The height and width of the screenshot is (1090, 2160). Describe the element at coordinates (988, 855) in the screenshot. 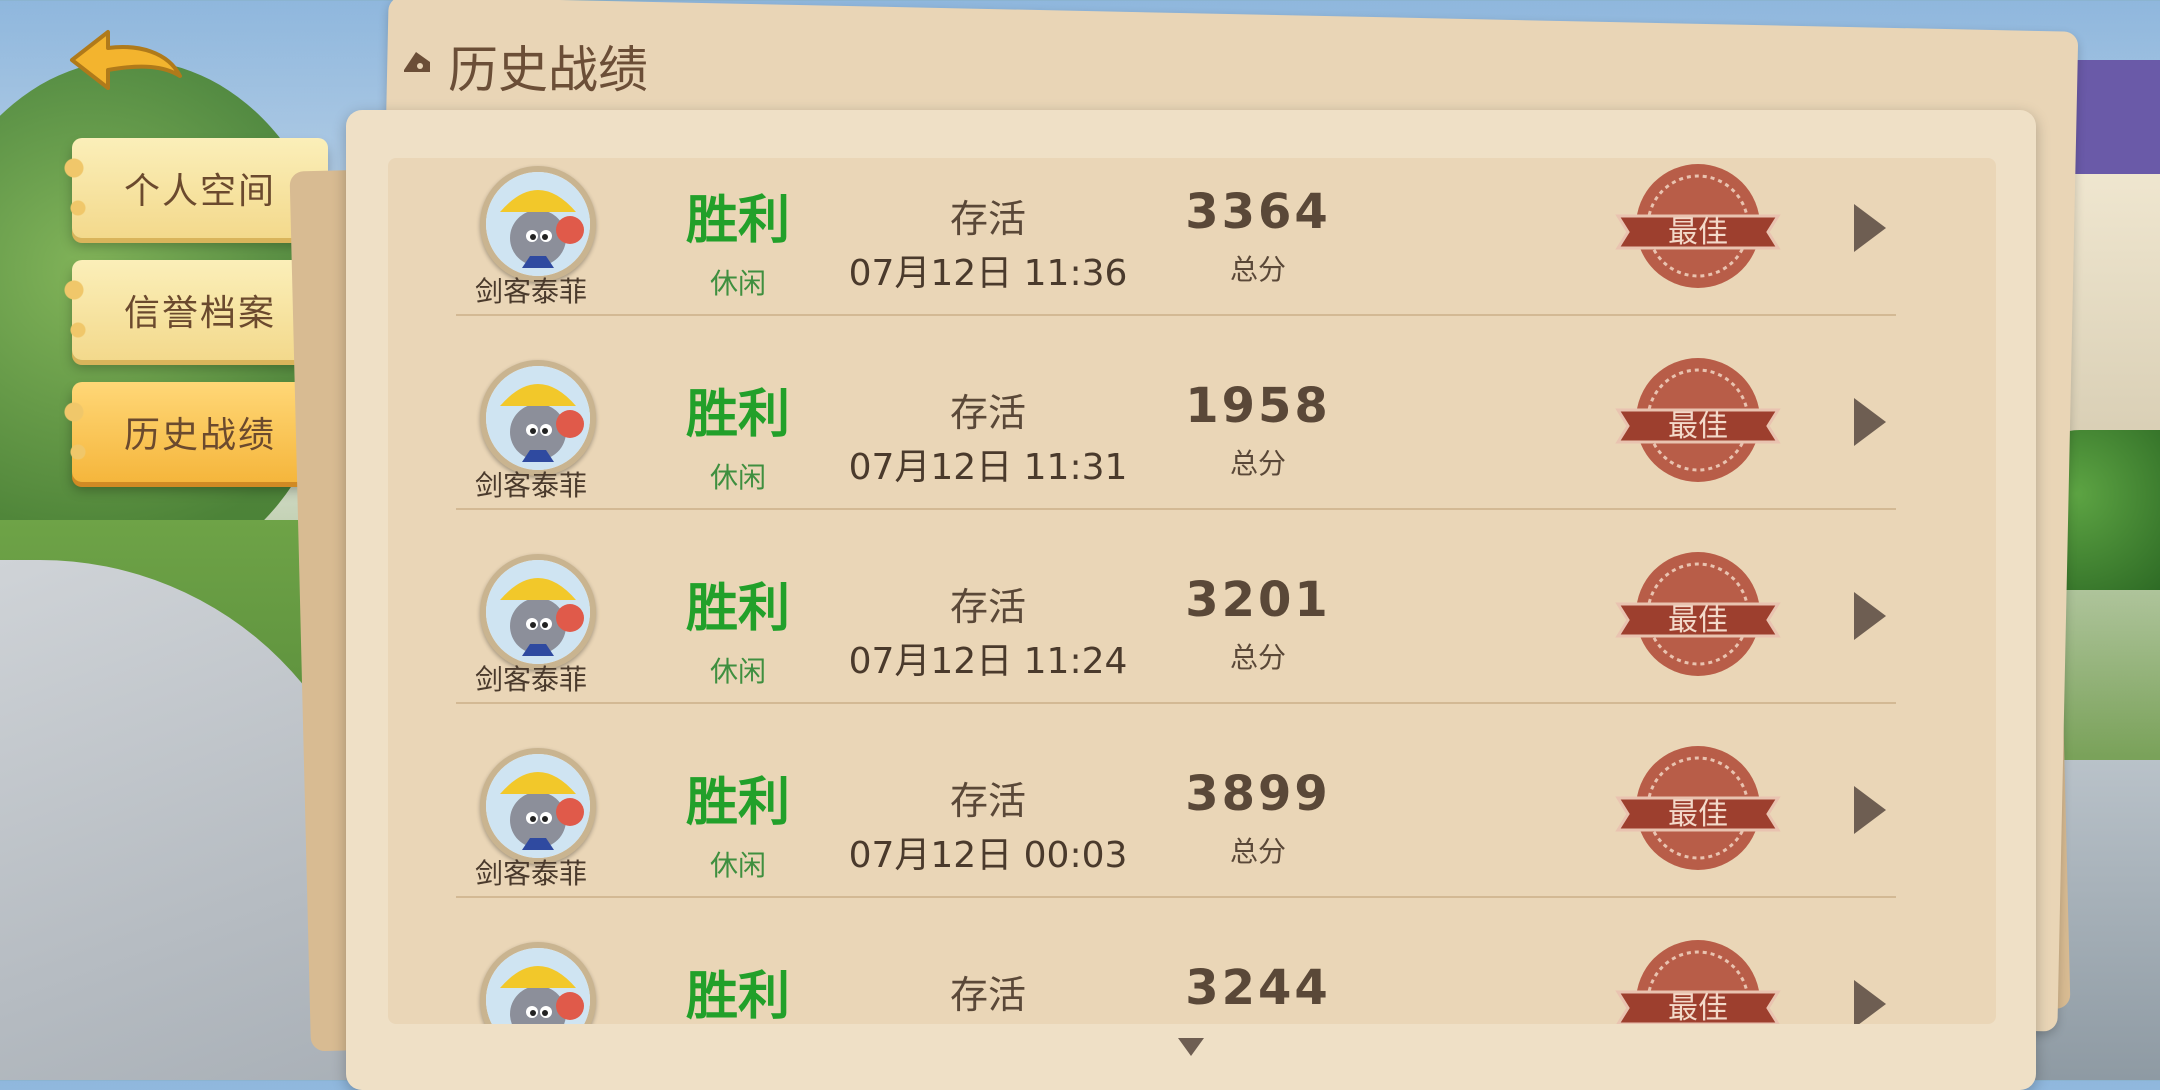

I see `match-time: 07月12日 00:03` at that location.